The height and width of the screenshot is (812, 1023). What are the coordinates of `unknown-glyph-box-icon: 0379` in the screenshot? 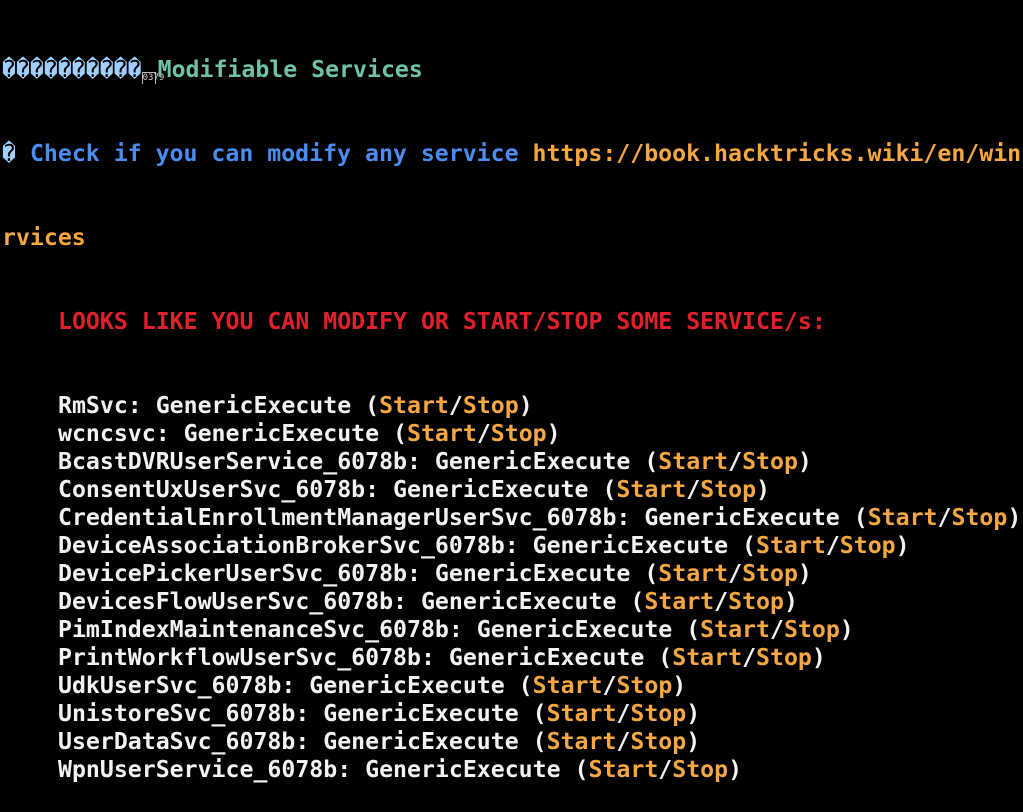 It's located at (152, 78).